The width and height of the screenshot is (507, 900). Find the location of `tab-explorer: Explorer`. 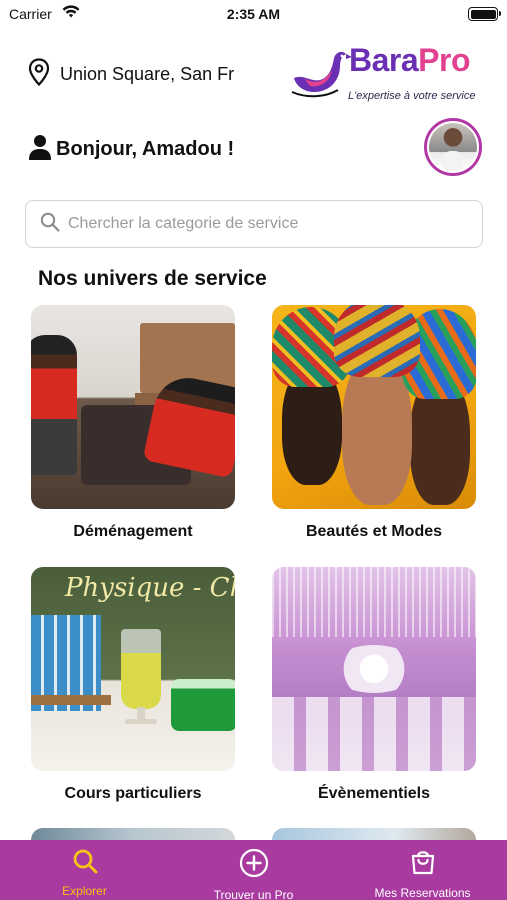

tab-explorer: Explorer is located at coordinates (84, 870).